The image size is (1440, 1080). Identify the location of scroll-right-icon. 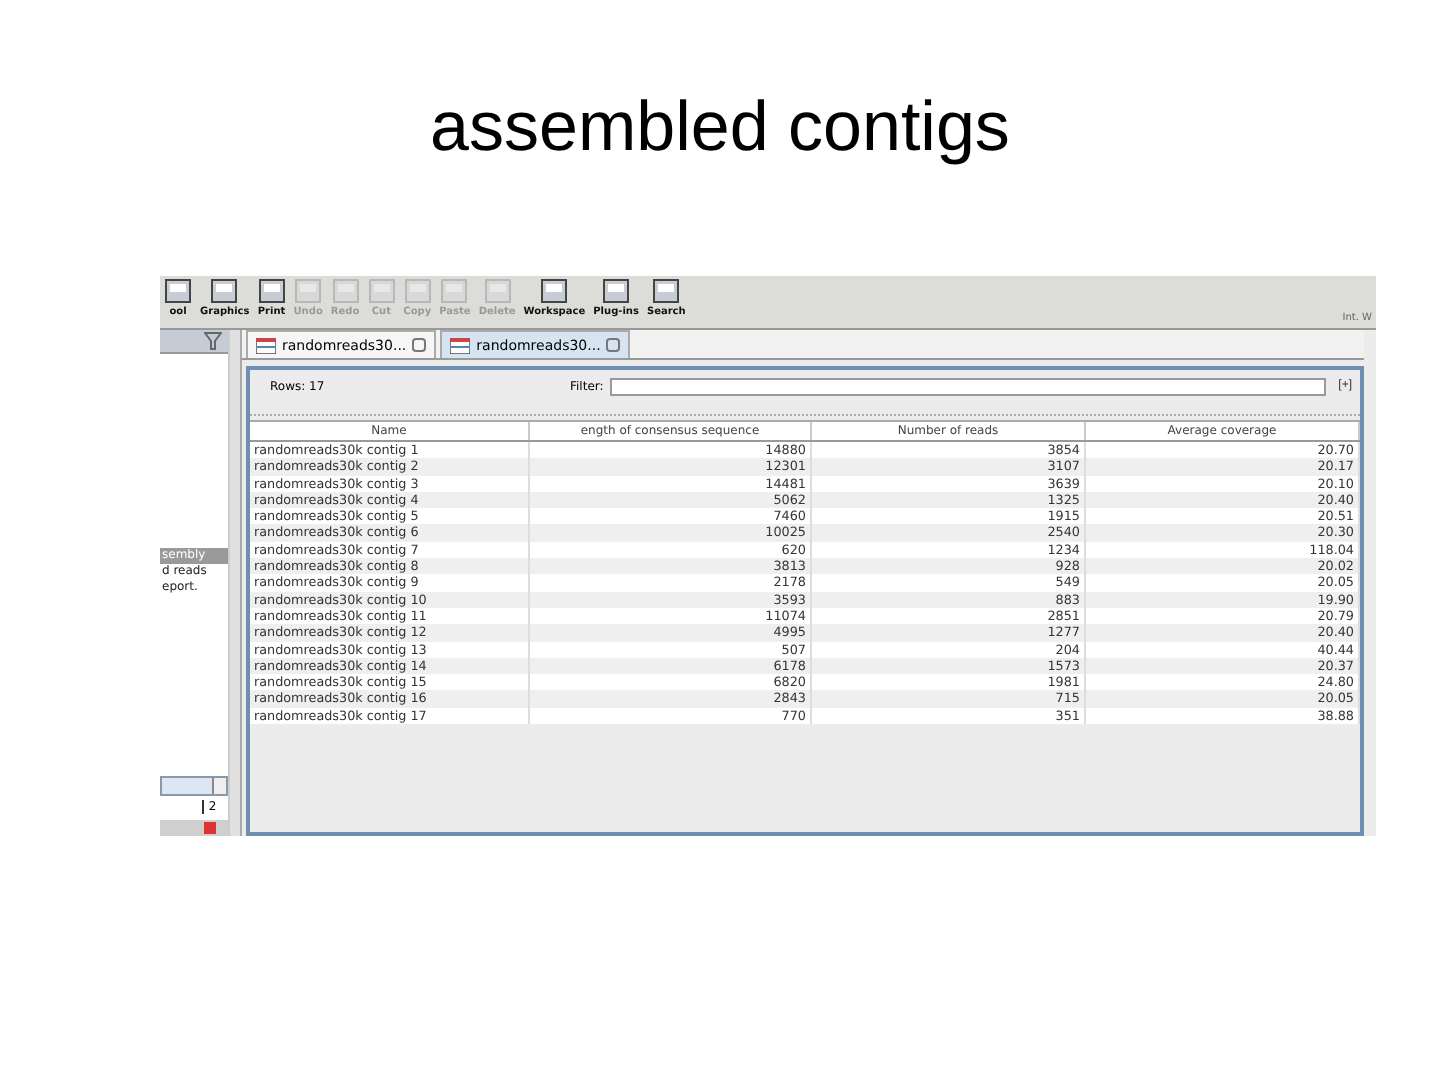
(219, 786).